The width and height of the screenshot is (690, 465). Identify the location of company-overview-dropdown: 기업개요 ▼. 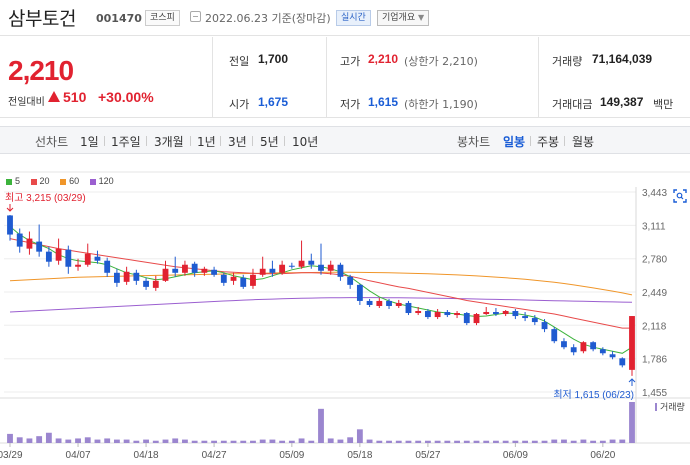
(403, 18).